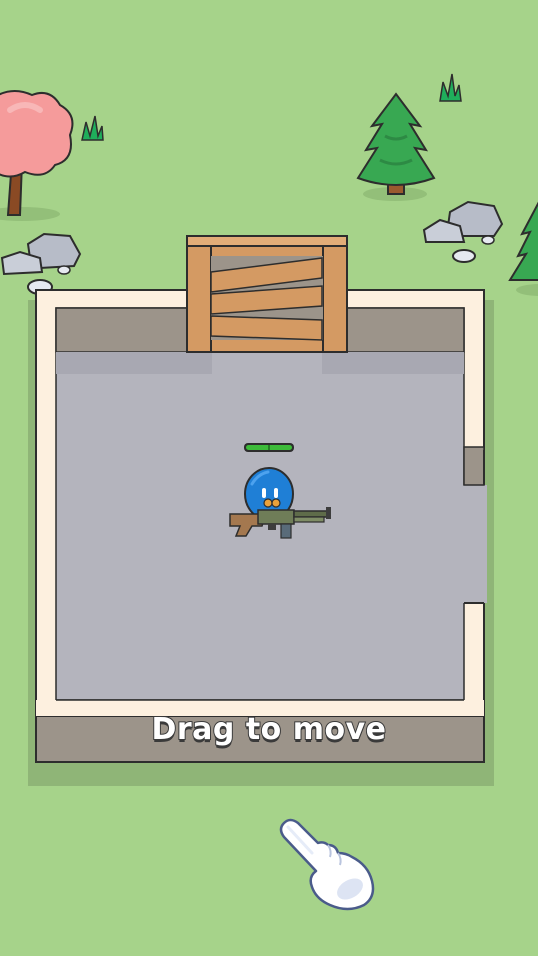 The height and width of the screenshot is (956, 538). I want to click on player-health-bar, so click(269, 447).